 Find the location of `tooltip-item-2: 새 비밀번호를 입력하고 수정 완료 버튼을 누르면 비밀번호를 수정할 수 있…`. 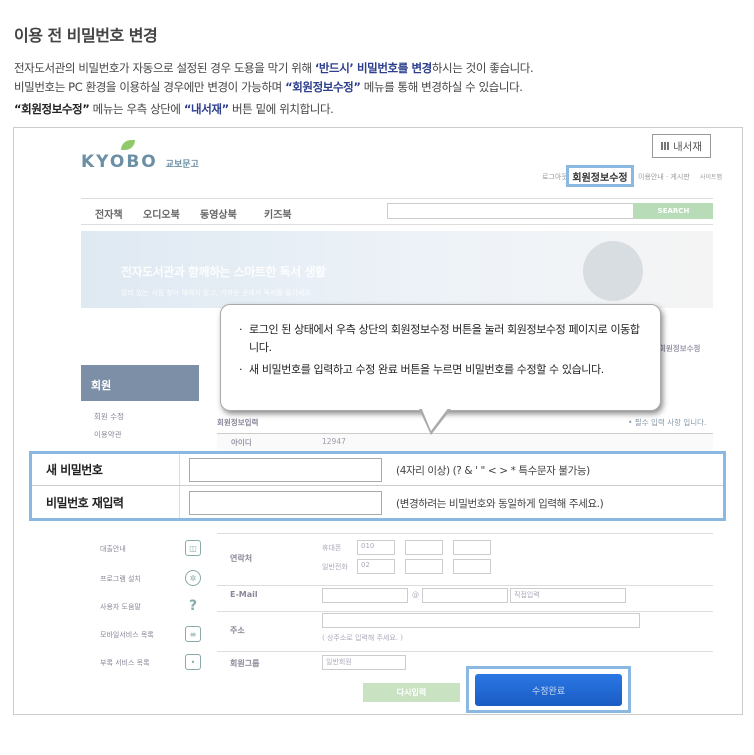

tooltip-item-2: 새 비밀번호를 입력하고 수정 완료 버튼을 누르면 비밀번호를 수정할 수 있… is located at coordinates (440, 370).